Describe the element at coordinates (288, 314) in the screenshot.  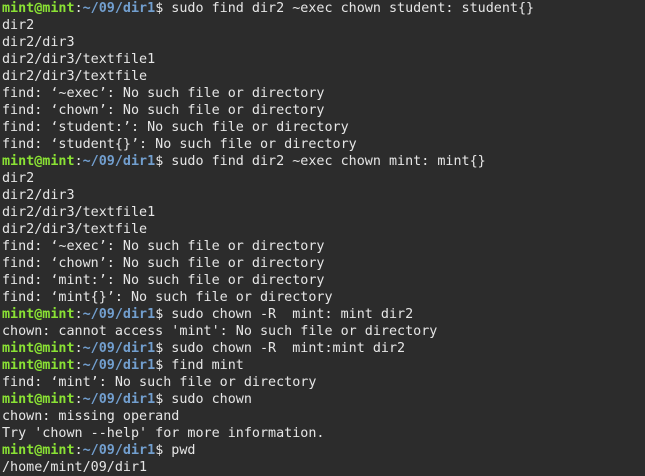
I see `command-text: sudo chown -R mint: mint dir2` at that location.